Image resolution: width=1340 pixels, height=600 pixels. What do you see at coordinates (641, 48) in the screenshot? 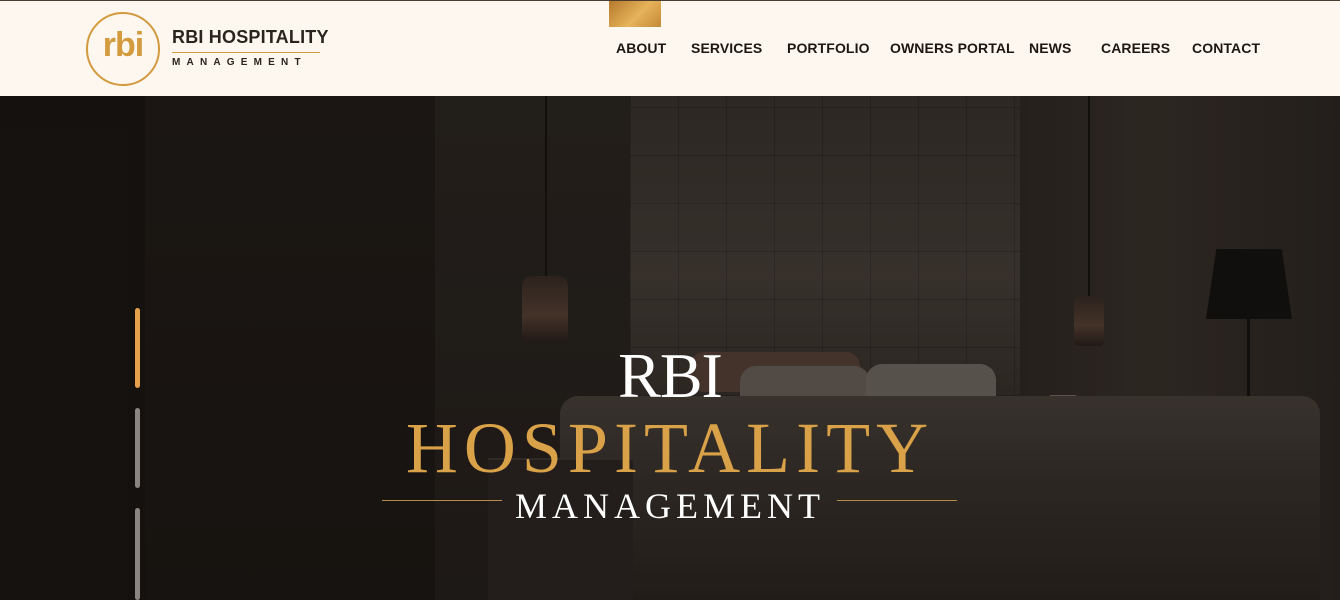
I see `nav-item-about: ABOUT` at bounding box center [641, 48].